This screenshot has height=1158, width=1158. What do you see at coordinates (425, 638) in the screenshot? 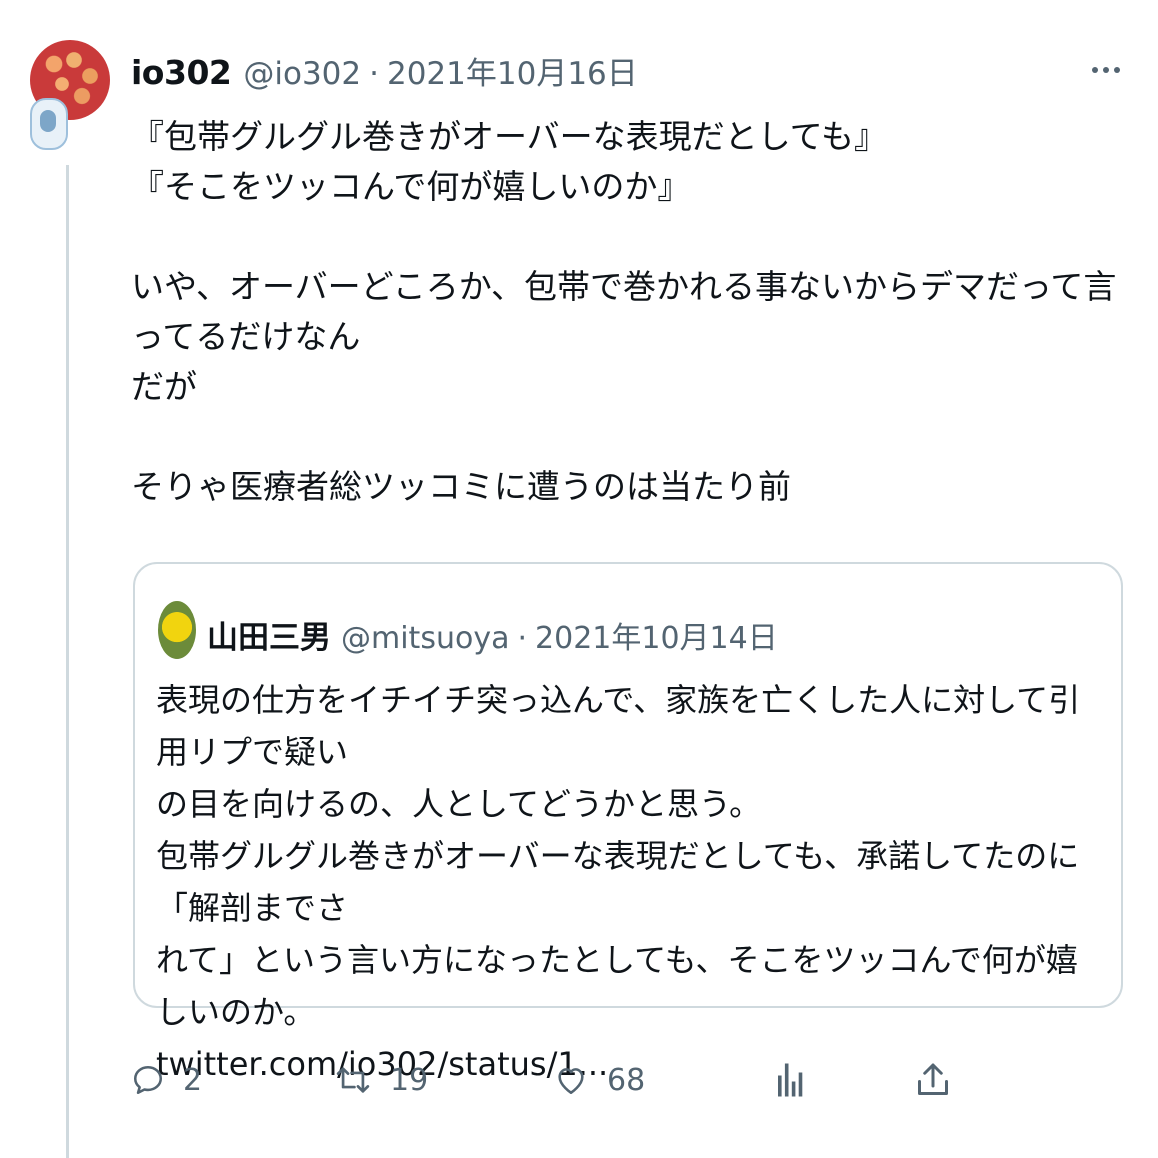
I see `quote-handle: @mitsuoya` at bounding box center [425, 638].